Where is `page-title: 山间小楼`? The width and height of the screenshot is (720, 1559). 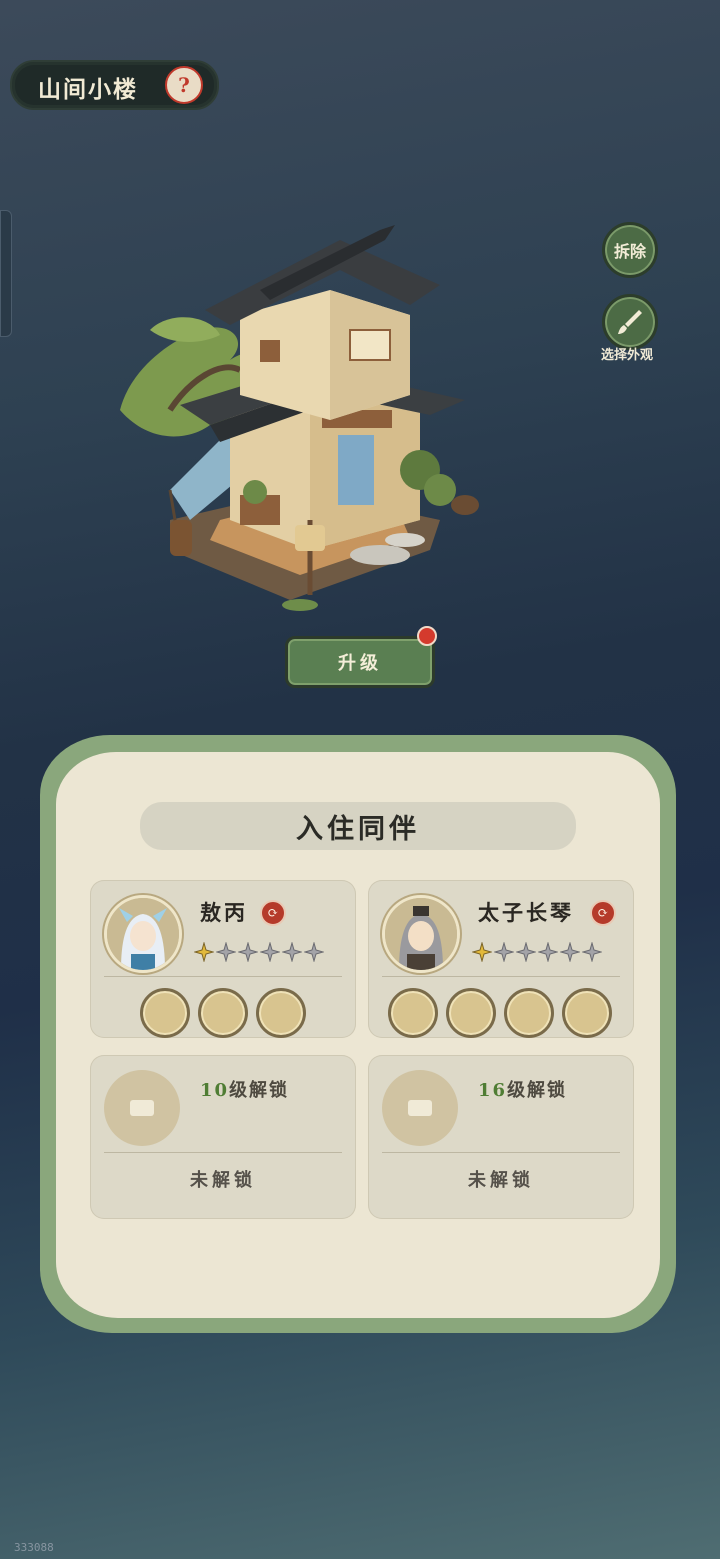 page-title: 山间小楼 is located at coordinates (88, 89).